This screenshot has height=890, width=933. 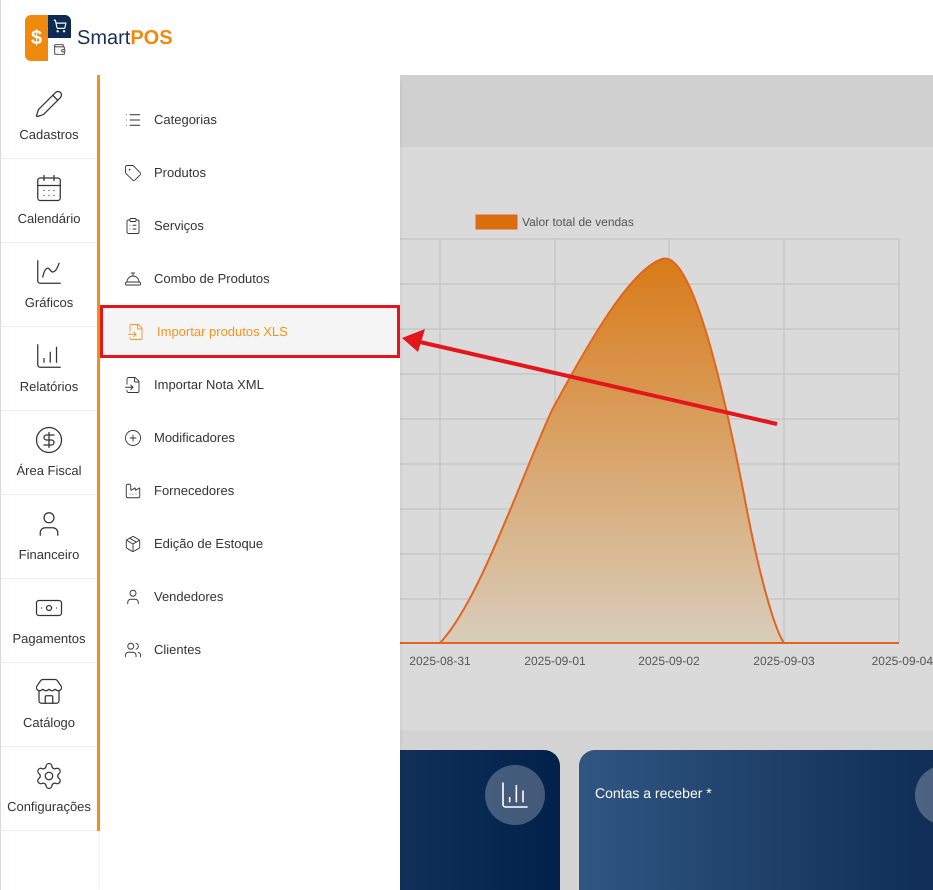 I want to click on axis-label: 2025-09-03, so click(x=784, y=661).